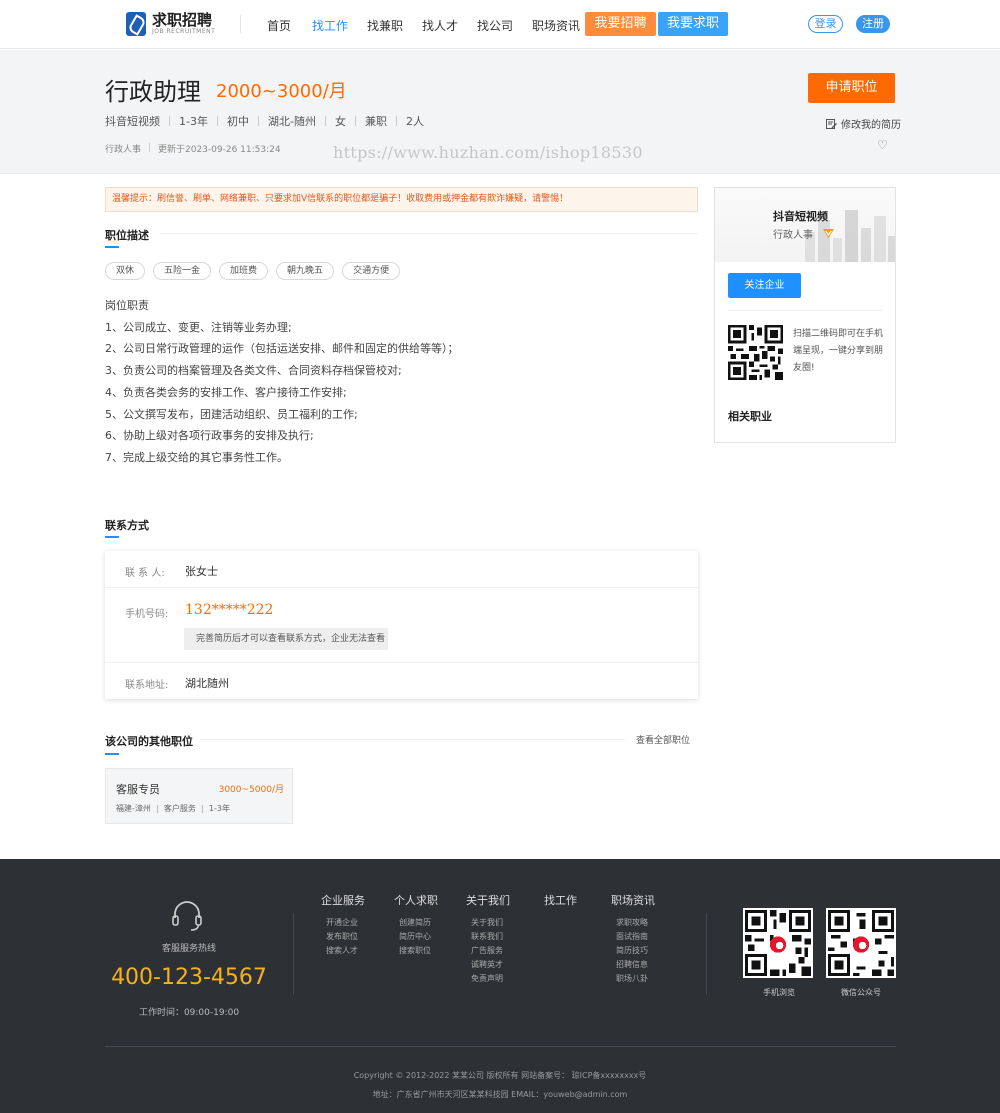  Describe the element at coordinates (251, 790) in the screenshot. I see `other-job-salary: 3000~5000/月` at that location.